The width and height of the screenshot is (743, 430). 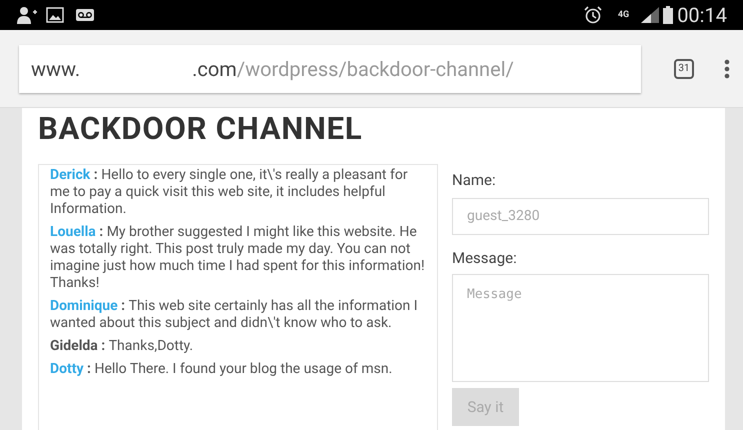 What do you see at coordinates (201, 128) in the screenshot?
I see `page-title: BACKDOOR CHANNEL` at bounding box center [201, 128].